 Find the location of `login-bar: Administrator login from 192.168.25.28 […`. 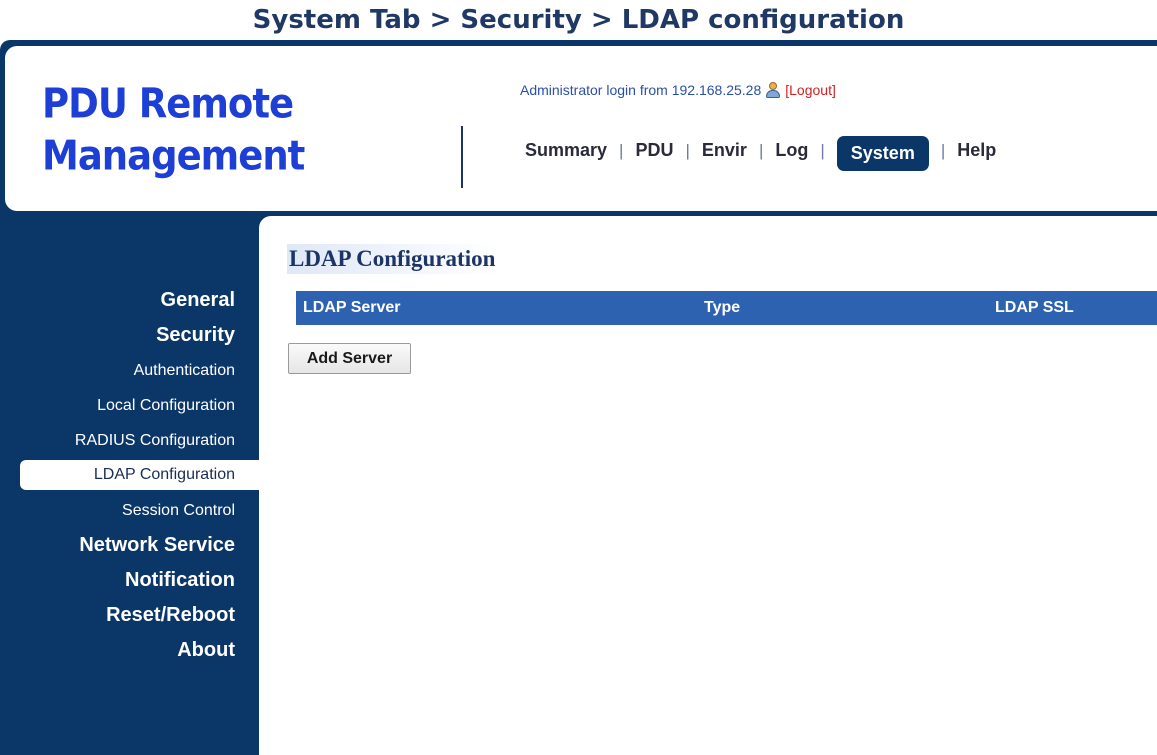

login-bar: Administrator login from 192.168.25.28 [… is located at coordinates (678, 90).